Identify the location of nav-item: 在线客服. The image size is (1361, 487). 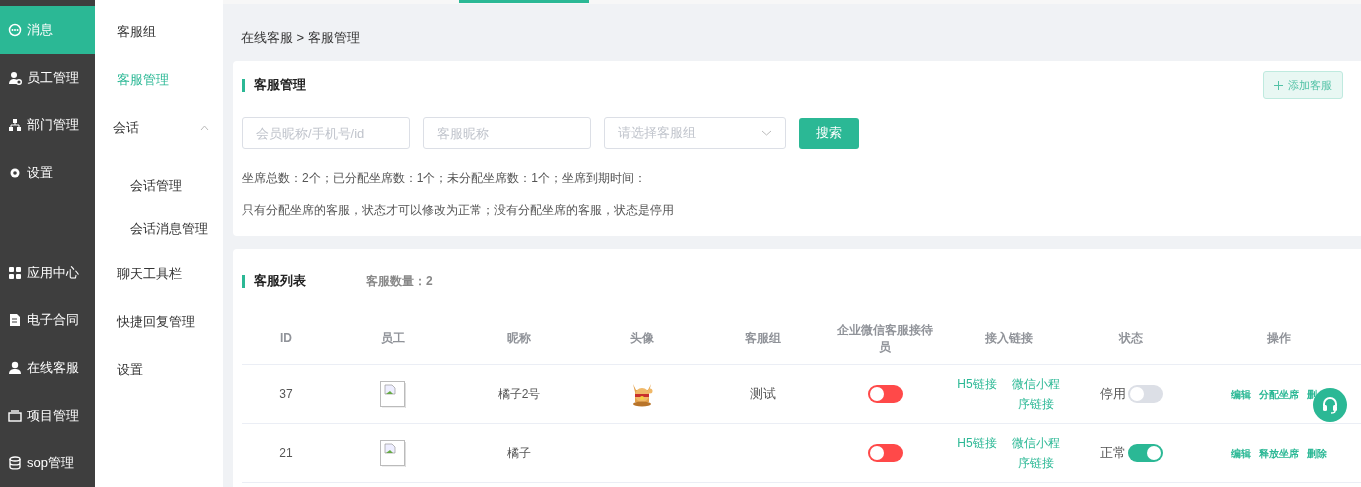
(47, 368).